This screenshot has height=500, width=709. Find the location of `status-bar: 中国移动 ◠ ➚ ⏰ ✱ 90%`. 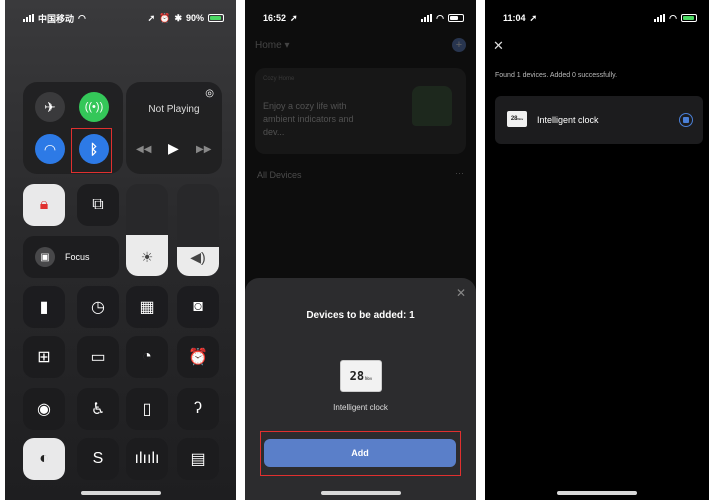

status-bar: 中国移动 ◠ ➚ ⏰ ✱ 90% is located at coordinates (120, 18).